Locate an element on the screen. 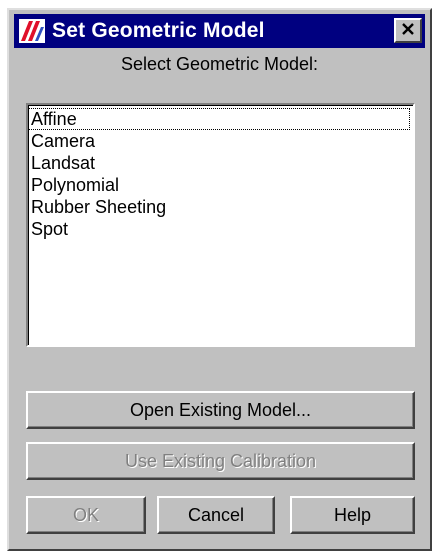 The image size is (436, 555). ok-button: OK is located at coordinates (86, 515).